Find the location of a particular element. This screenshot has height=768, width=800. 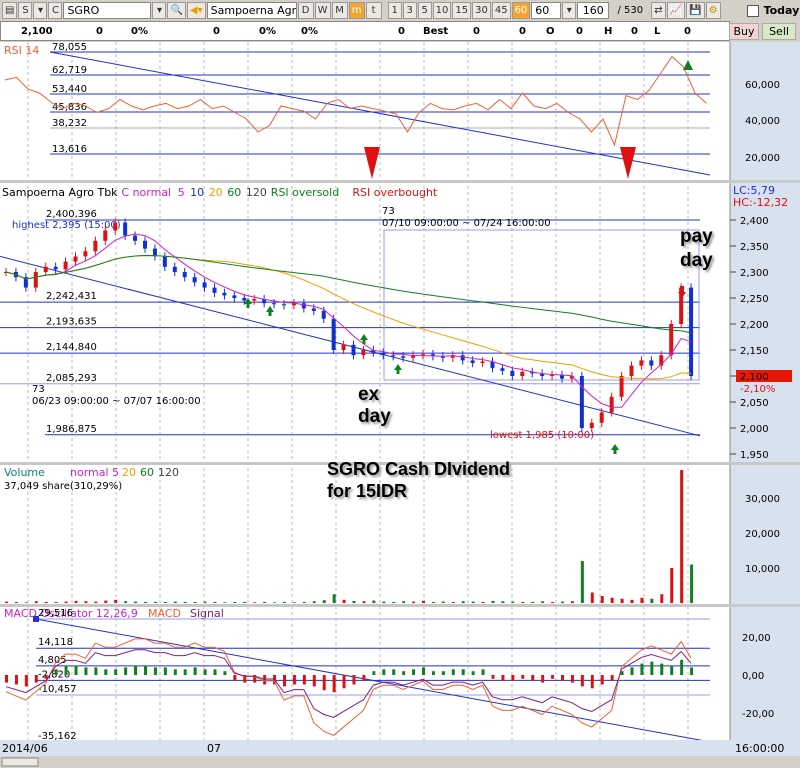

scrollbar-thumb is located at coordinates (20, 762).